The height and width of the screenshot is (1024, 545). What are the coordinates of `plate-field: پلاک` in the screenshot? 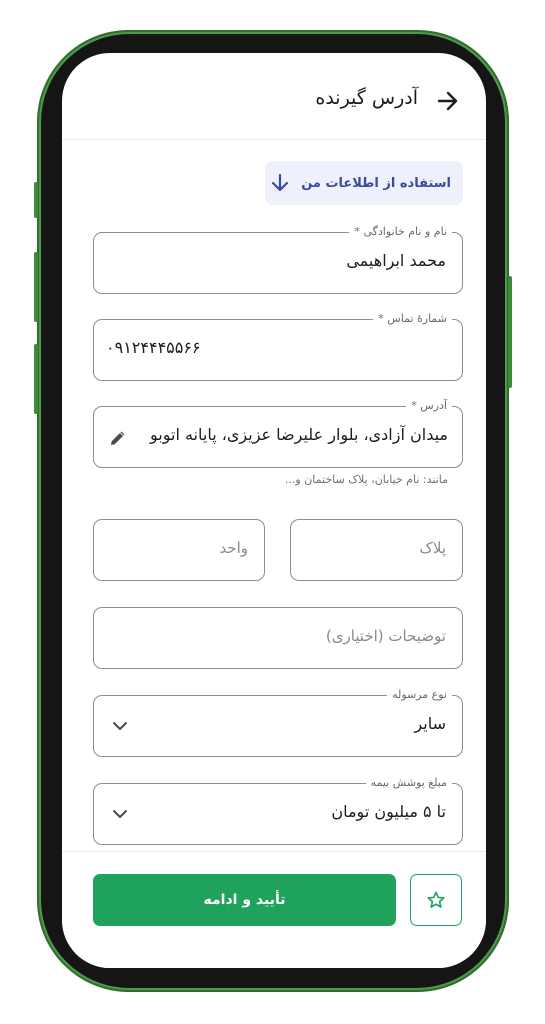 It's located at (376, 550).